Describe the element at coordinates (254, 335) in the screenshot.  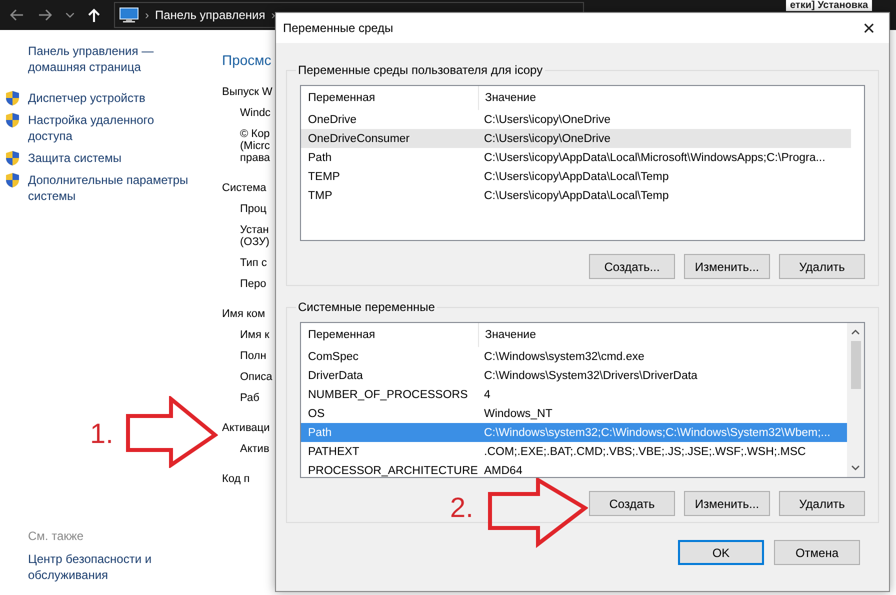
I see `info-text: Имя к` at that location.